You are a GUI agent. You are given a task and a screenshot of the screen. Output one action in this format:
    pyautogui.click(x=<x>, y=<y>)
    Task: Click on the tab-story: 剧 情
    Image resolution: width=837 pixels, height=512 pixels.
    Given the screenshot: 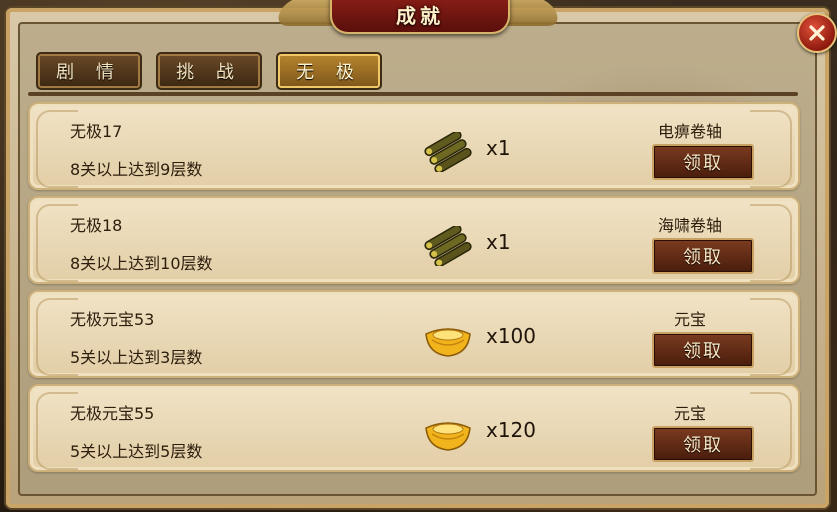 What is the action you would take?
    pyautogui.click(x=89, y=71)
    